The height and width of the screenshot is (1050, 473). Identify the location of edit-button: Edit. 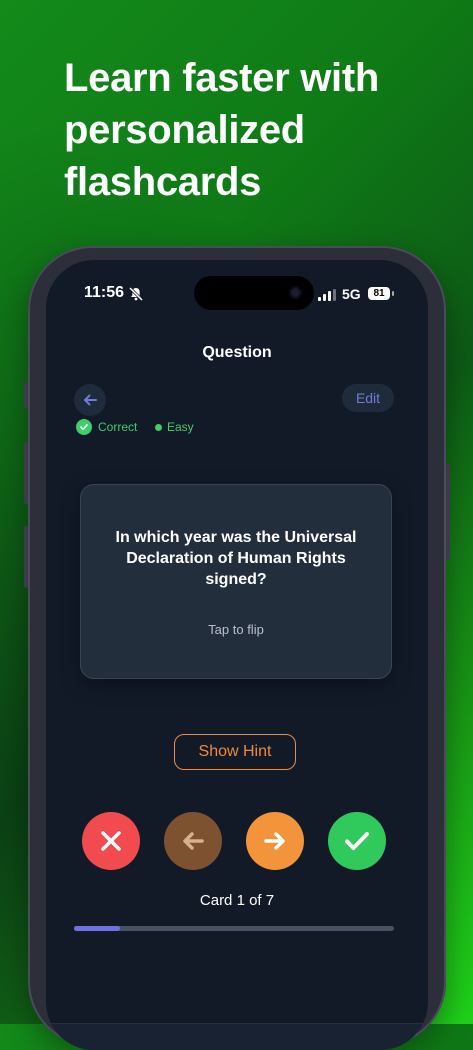
(368, 398).